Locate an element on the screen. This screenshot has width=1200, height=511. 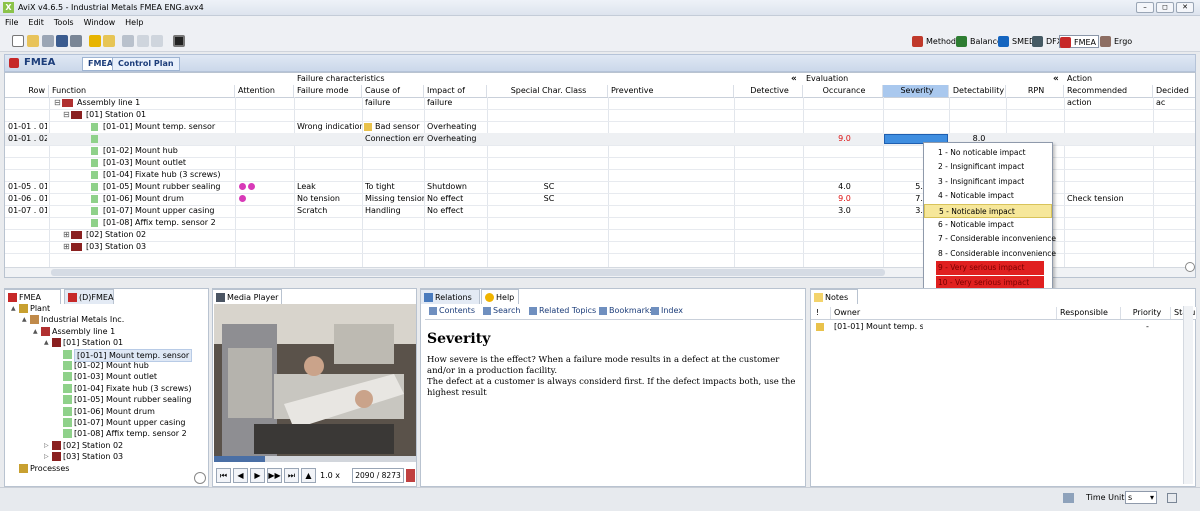
media-control-3: ▶ is located at coordinates (257, 475).